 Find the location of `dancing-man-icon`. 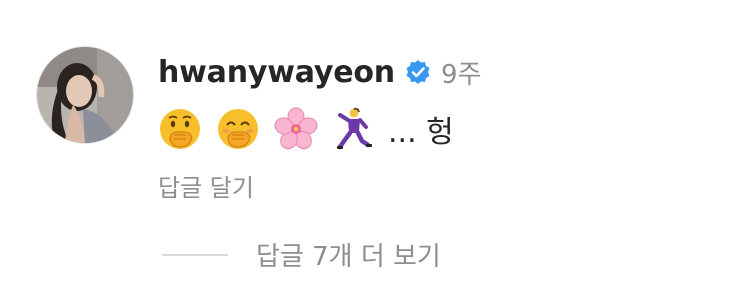

dancing-man-icon is located at coordinates (354, 129).